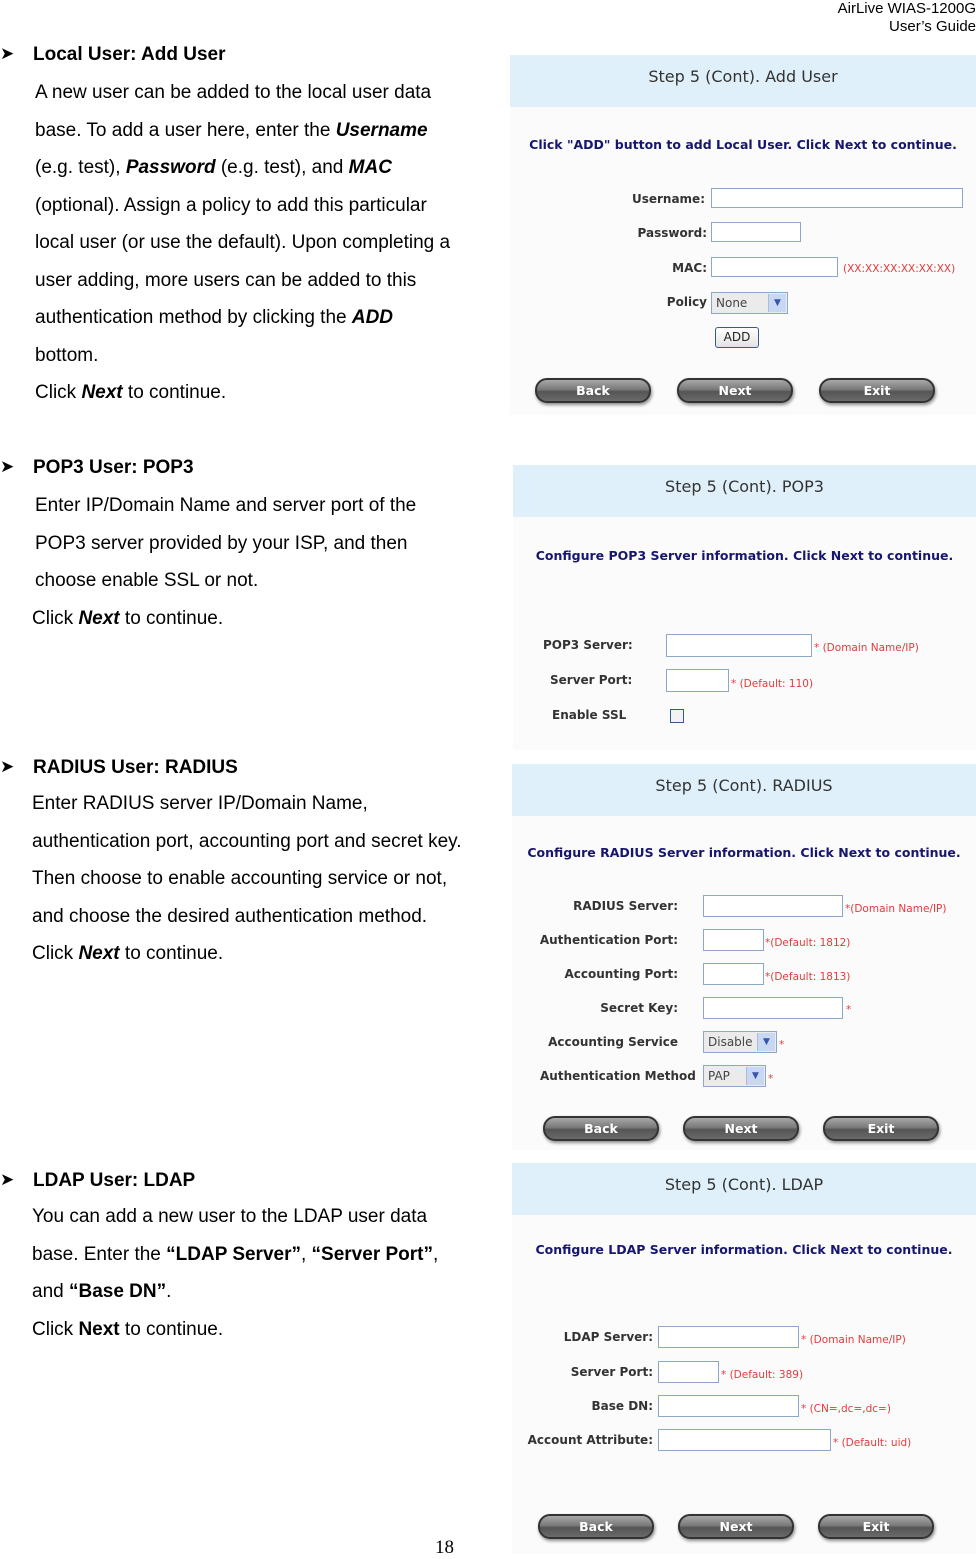 The height and width of the screenshot is (1559, 976). I want to click on panel-title: Step 5 (Cont). LDAP, so click(744, 1189).